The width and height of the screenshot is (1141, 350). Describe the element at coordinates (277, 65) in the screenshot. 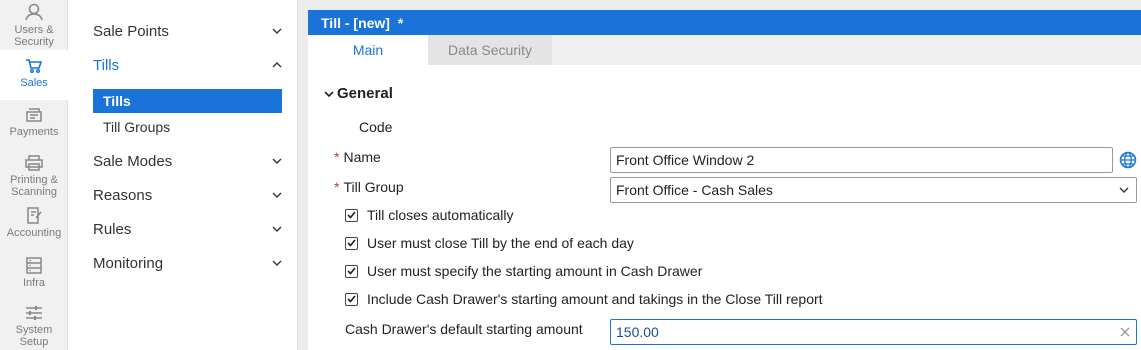

I see `chevron-up-icon` at that location.